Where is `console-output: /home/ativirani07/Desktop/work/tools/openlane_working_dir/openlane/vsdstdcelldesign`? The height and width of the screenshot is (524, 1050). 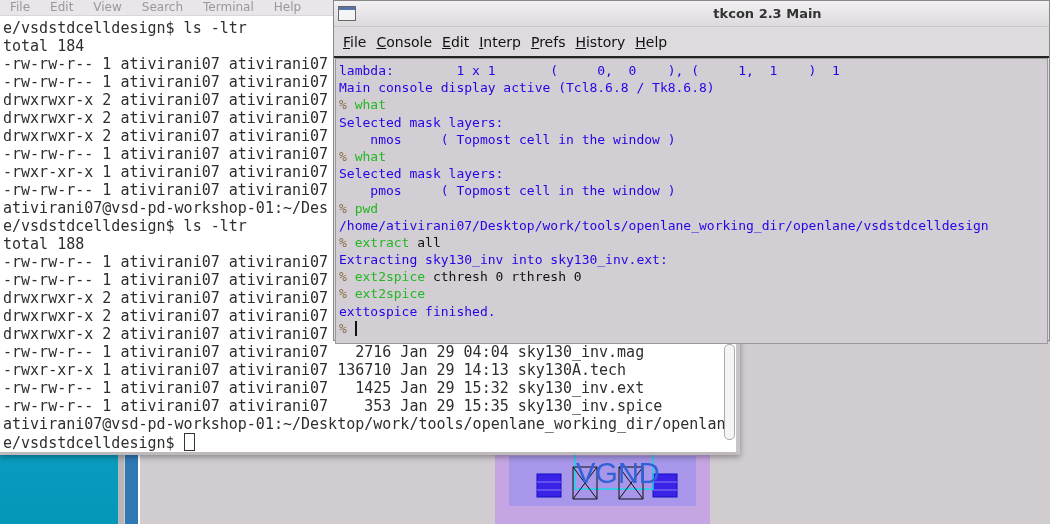 console-output: /home/ativirani07/Desktop/work/tools/openlane_working_dir/openlane/vsdstdcelldesign is located at coordinates (664, 225).